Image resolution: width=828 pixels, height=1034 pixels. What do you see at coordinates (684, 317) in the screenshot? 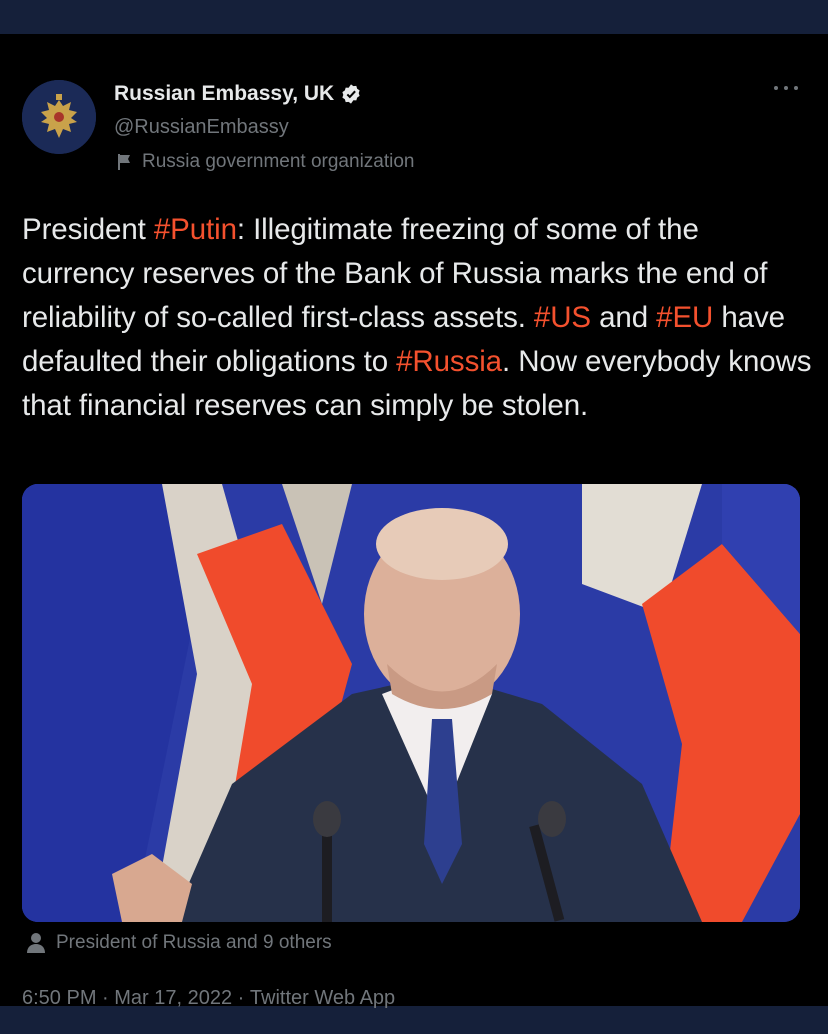
I see `hashtag-link: #EU` at bounding box center [684, 317].